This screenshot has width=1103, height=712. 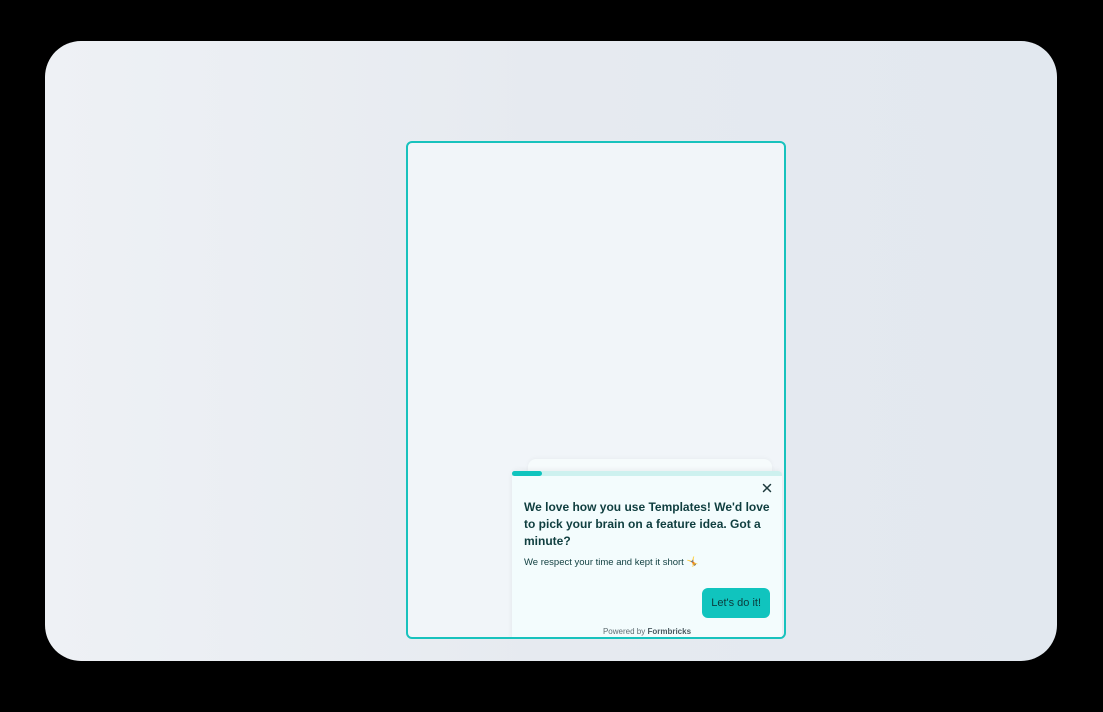 I want to click on powered-by: Powered by Formbricks, so click(x=647, y=631).